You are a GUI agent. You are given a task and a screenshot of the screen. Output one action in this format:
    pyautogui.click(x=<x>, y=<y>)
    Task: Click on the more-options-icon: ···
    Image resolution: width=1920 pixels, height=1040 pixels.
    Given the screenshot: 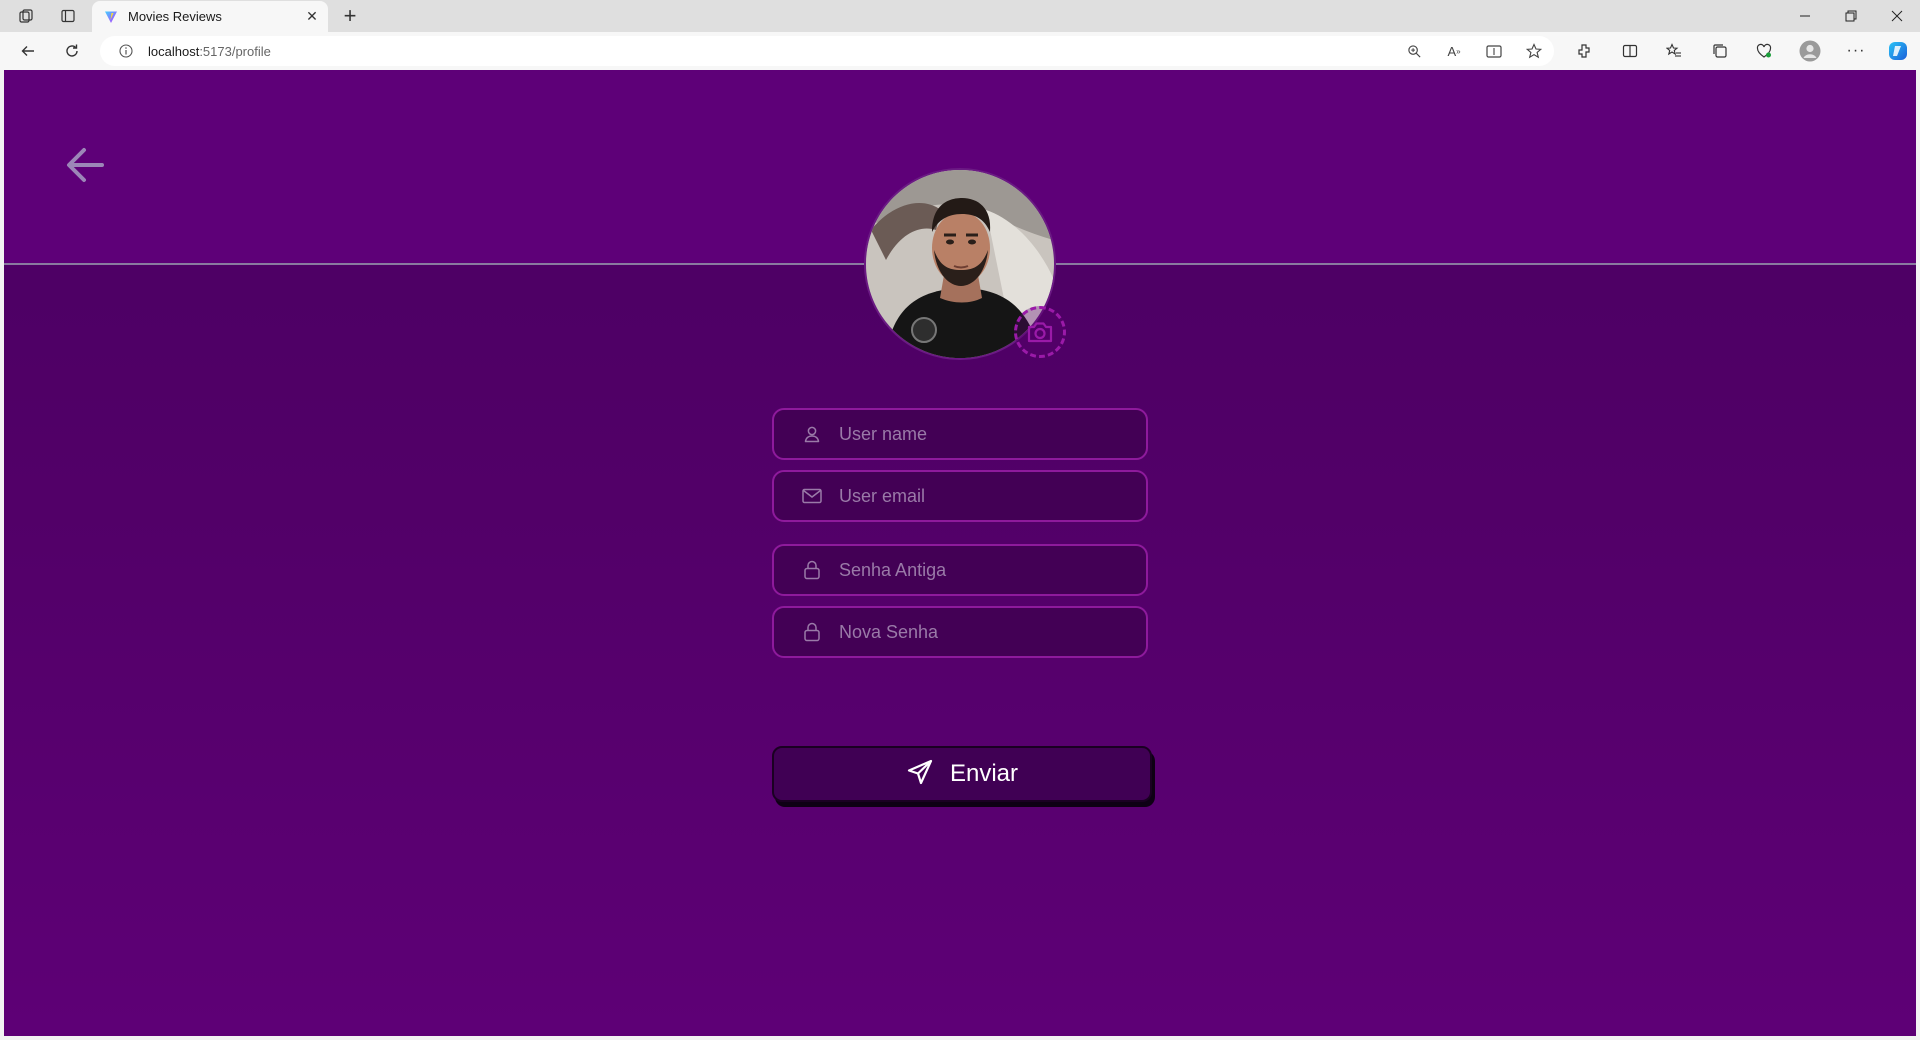 What is the action you would take?
    pyautogui.click(x=1856, y=51)
    